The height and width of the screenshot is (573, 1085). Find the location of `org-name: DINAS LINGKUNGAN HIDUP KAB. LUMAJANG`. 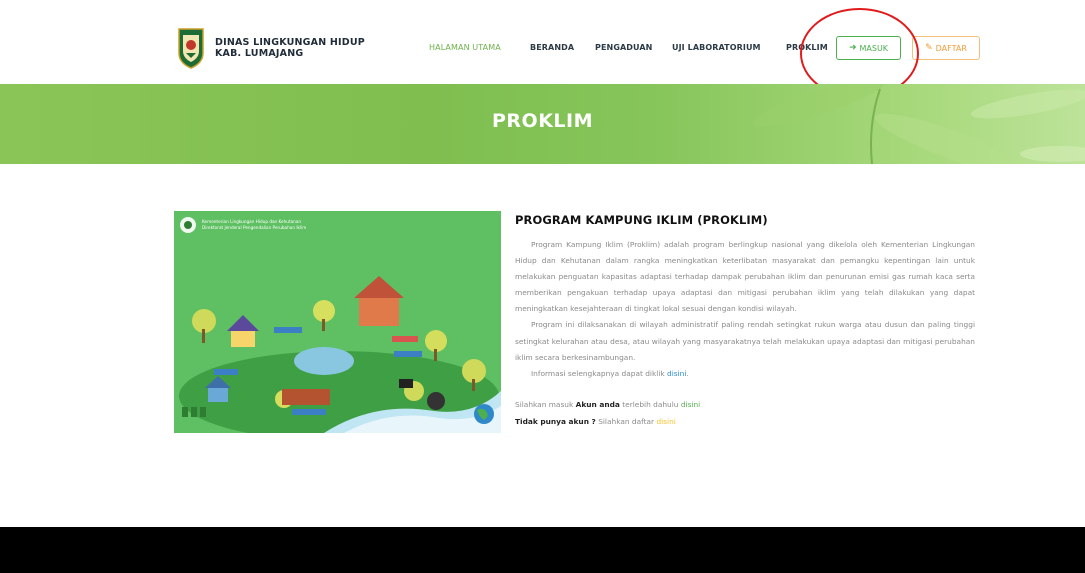

org-name: DINAS LINGKUNGAN HIDUP KAB. LUMAJANG is located at coordinates (290, 48).